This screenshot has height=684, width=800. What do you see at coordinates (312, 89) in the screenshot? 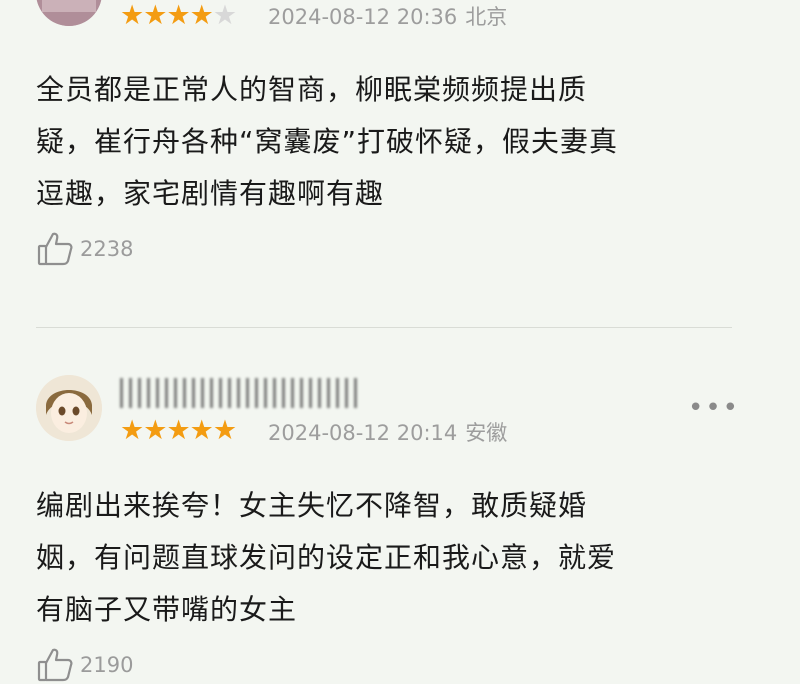
I see `comment-line: 全员都是正常人的智商，柳眠棠频频提出质` at bounding box center [312, 89].